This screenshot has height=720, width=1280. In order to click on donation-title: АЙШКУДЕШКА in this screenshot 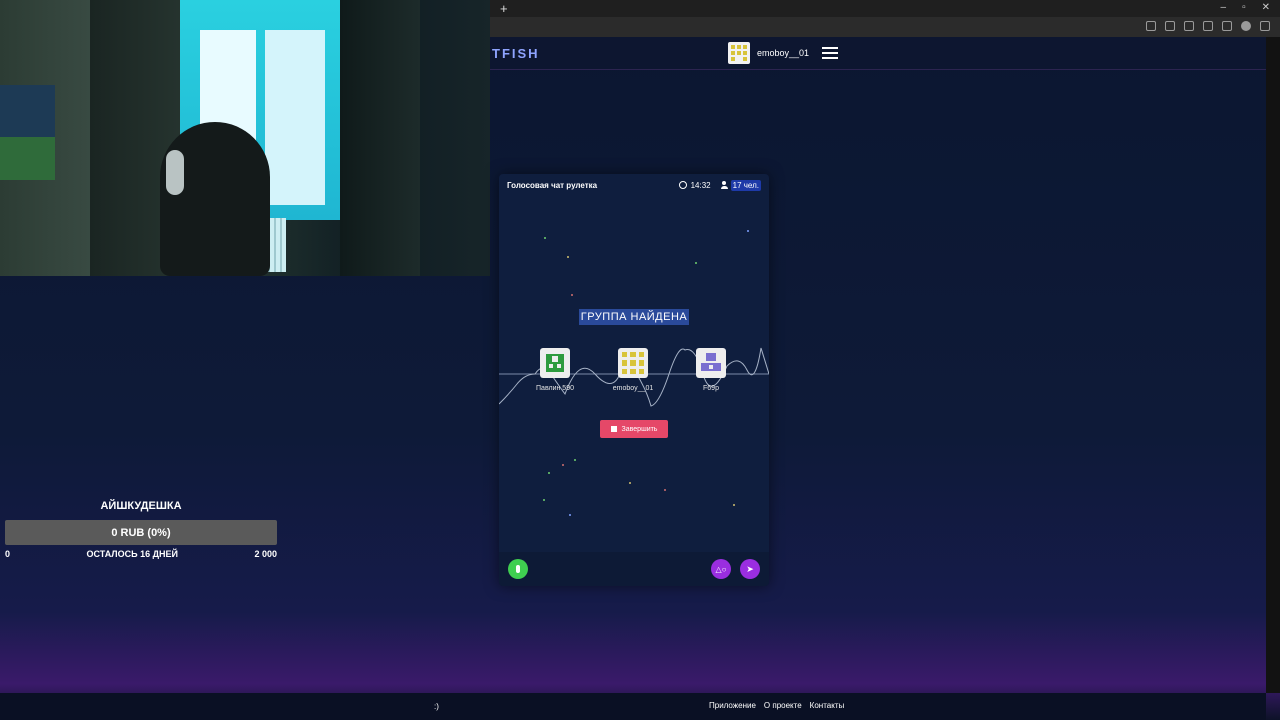, I will do `click(141, 506)`.